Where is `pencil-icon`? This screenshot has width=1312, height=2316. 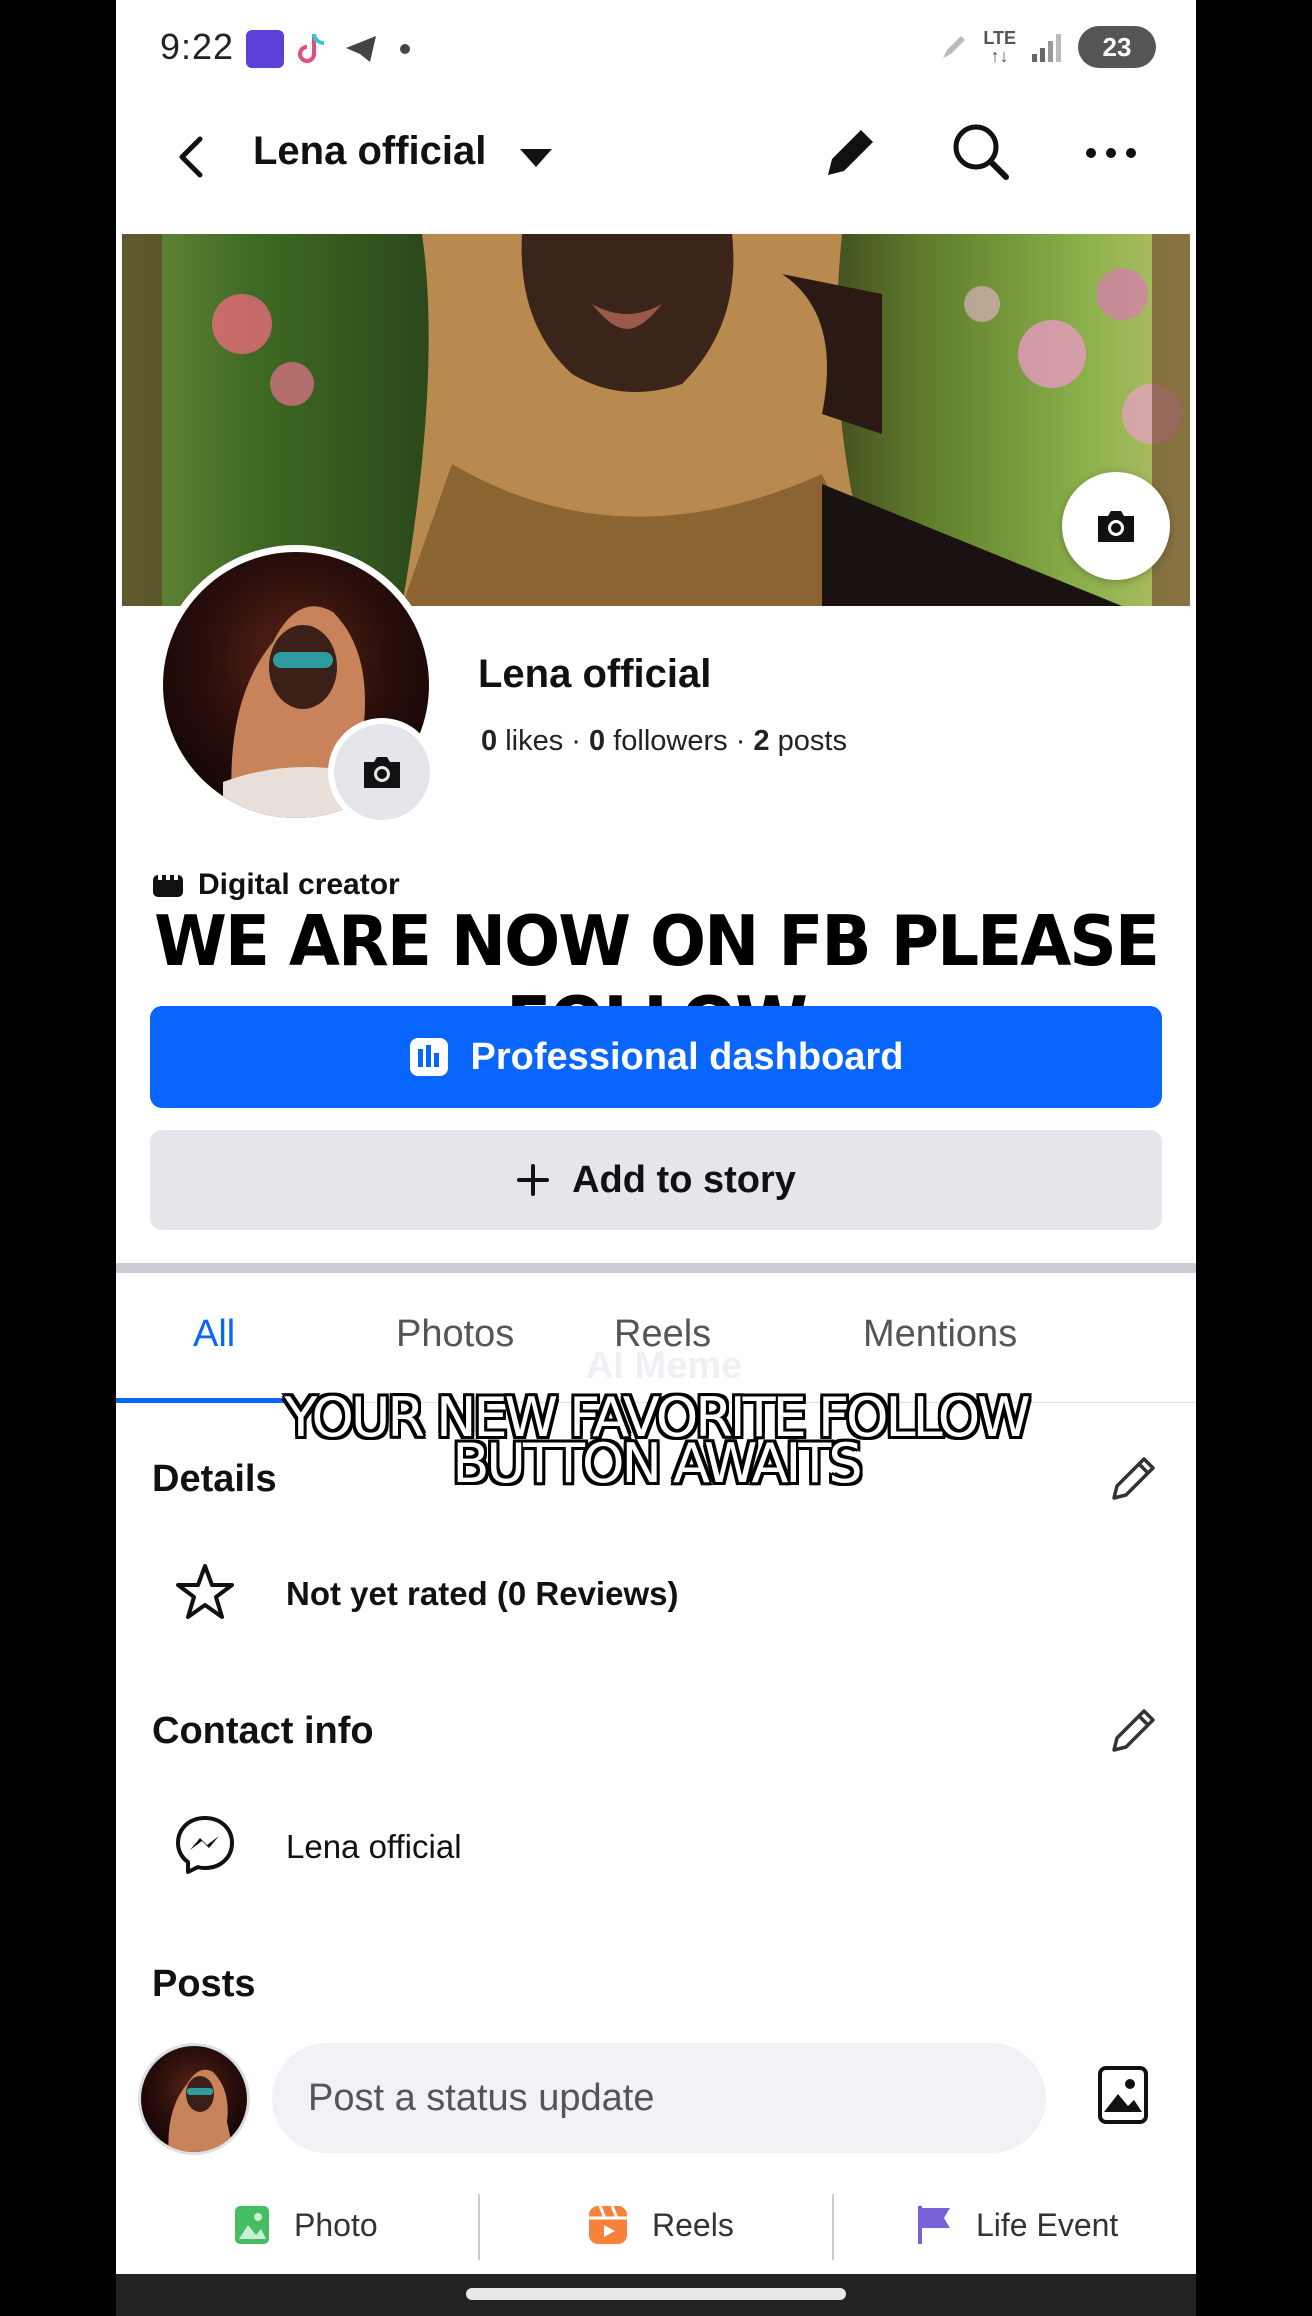
pencil-icon is located at coordinates (852, 151).